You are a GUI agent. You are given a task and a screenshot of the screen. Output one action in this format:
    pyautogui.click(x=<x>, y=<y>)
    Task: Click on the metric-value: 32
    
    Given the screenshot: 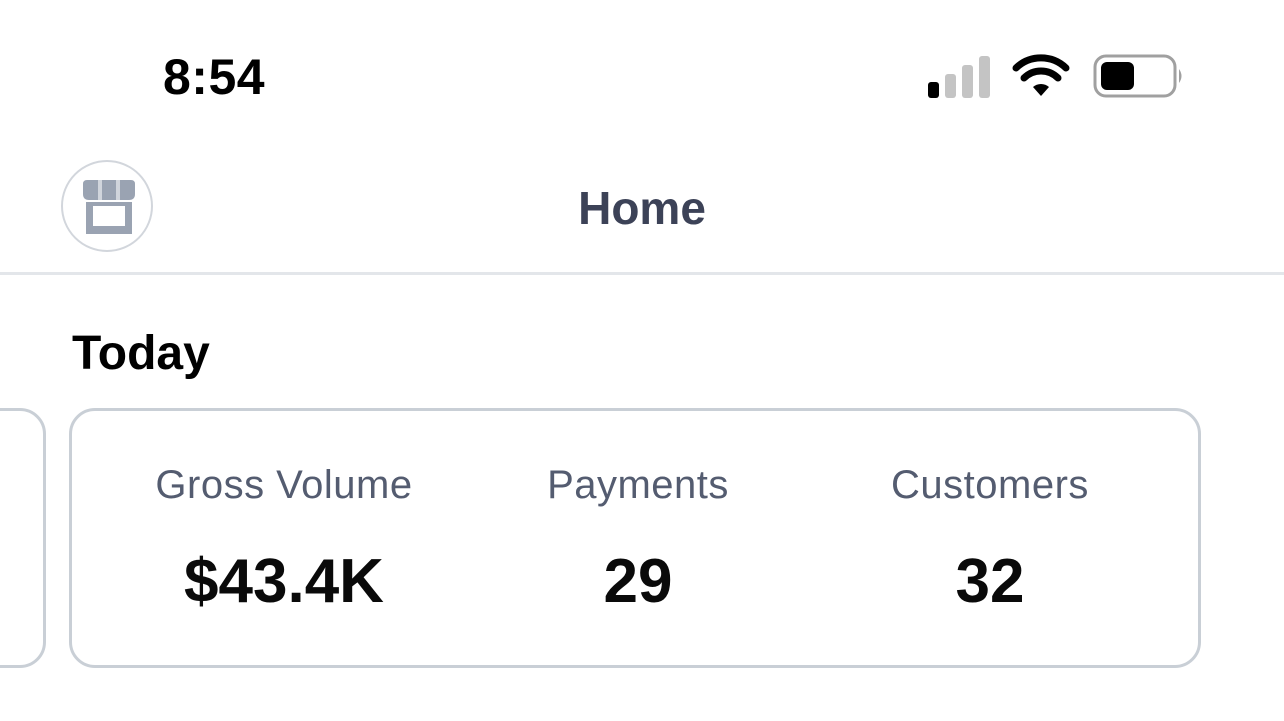 What is the action you would take?
    pyautogui.click(x=990, y=581)
    